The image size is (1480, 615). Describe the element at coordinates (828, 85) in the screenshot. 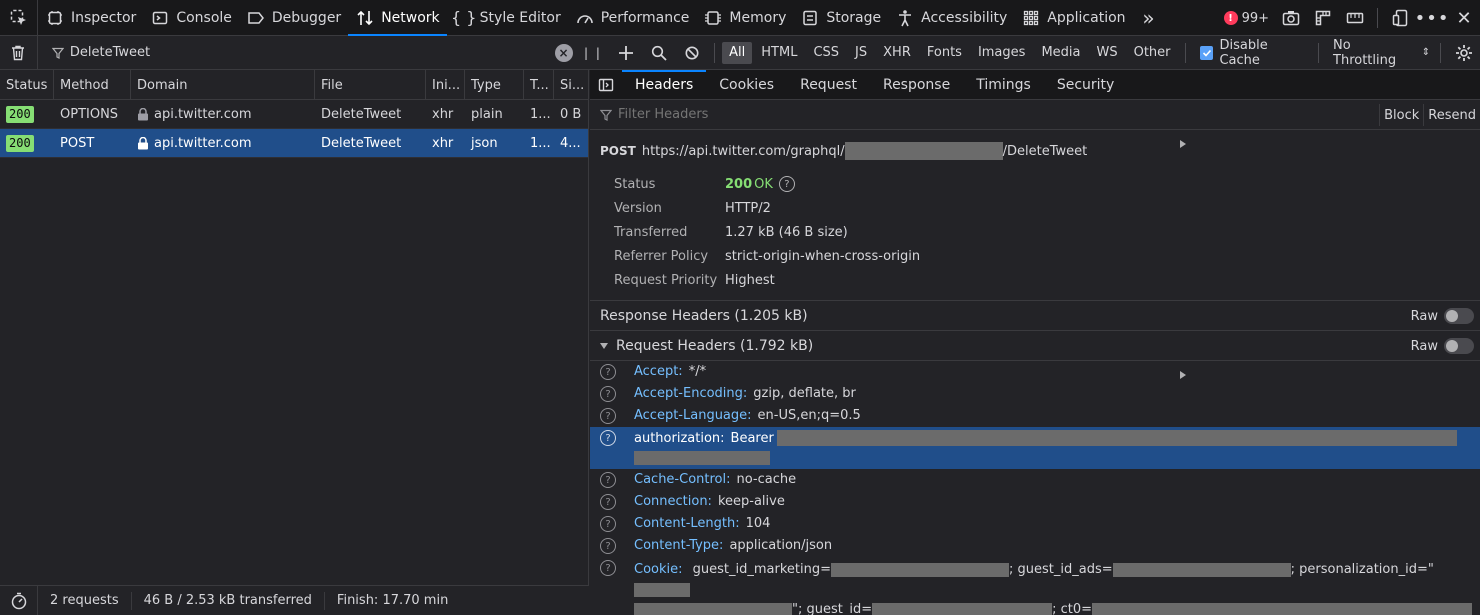

I see `tab-request: Request` at that location.